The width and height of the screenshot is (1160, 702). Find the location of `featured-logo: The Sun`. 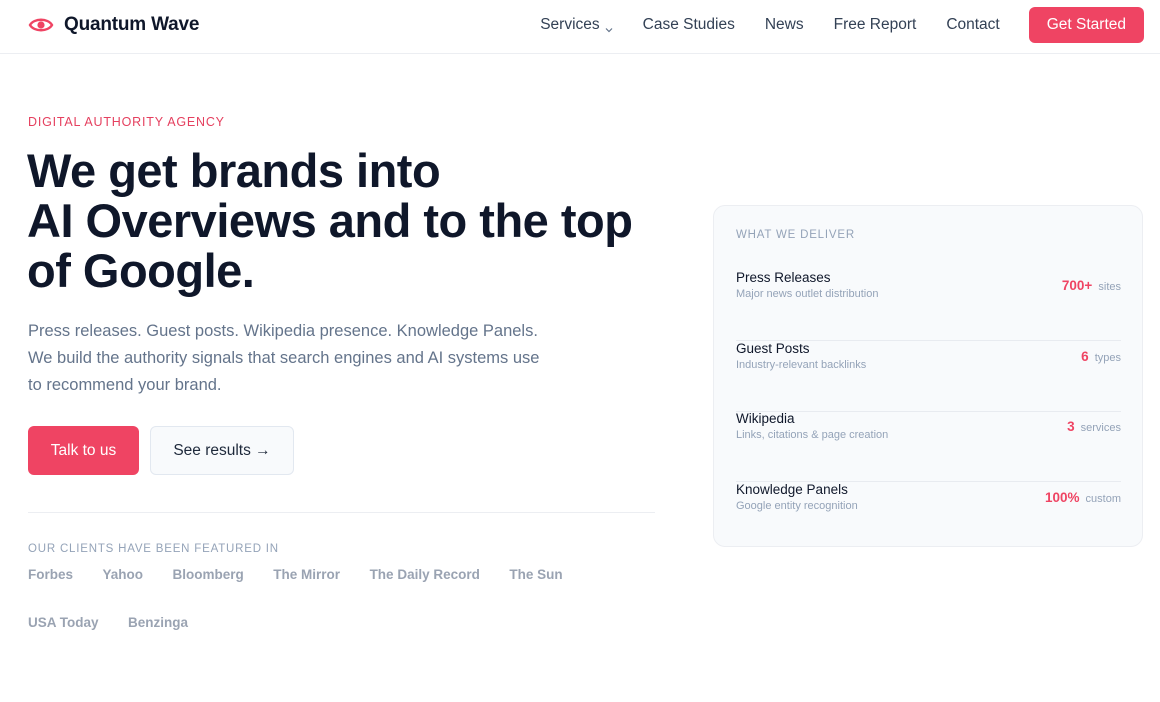

featured-logo: The Sun is located at coordinates (536, 574).